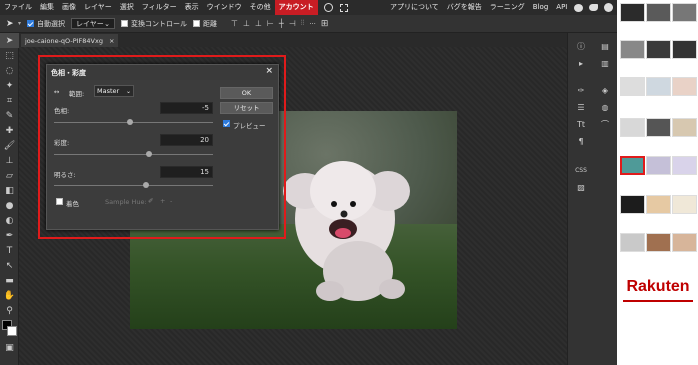 This screenshot has width=698, height=365. What do you see at coordinates (210, 23) in the screenshot?
I see `distance-label: 距離` at bounding box center [210, 23].